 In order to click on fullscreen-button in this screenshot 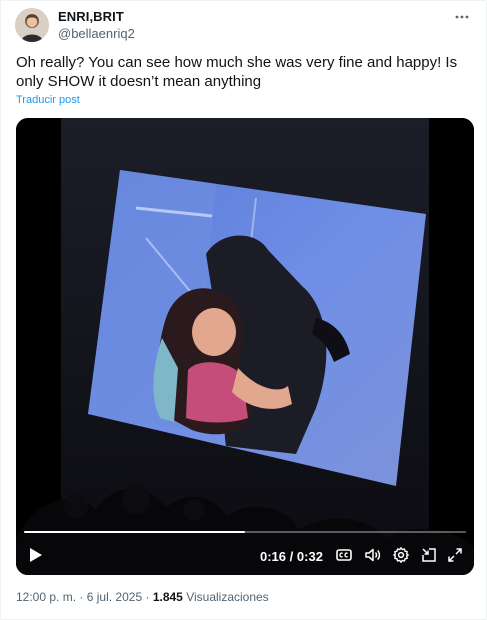, I will do `click(455, 555)`.